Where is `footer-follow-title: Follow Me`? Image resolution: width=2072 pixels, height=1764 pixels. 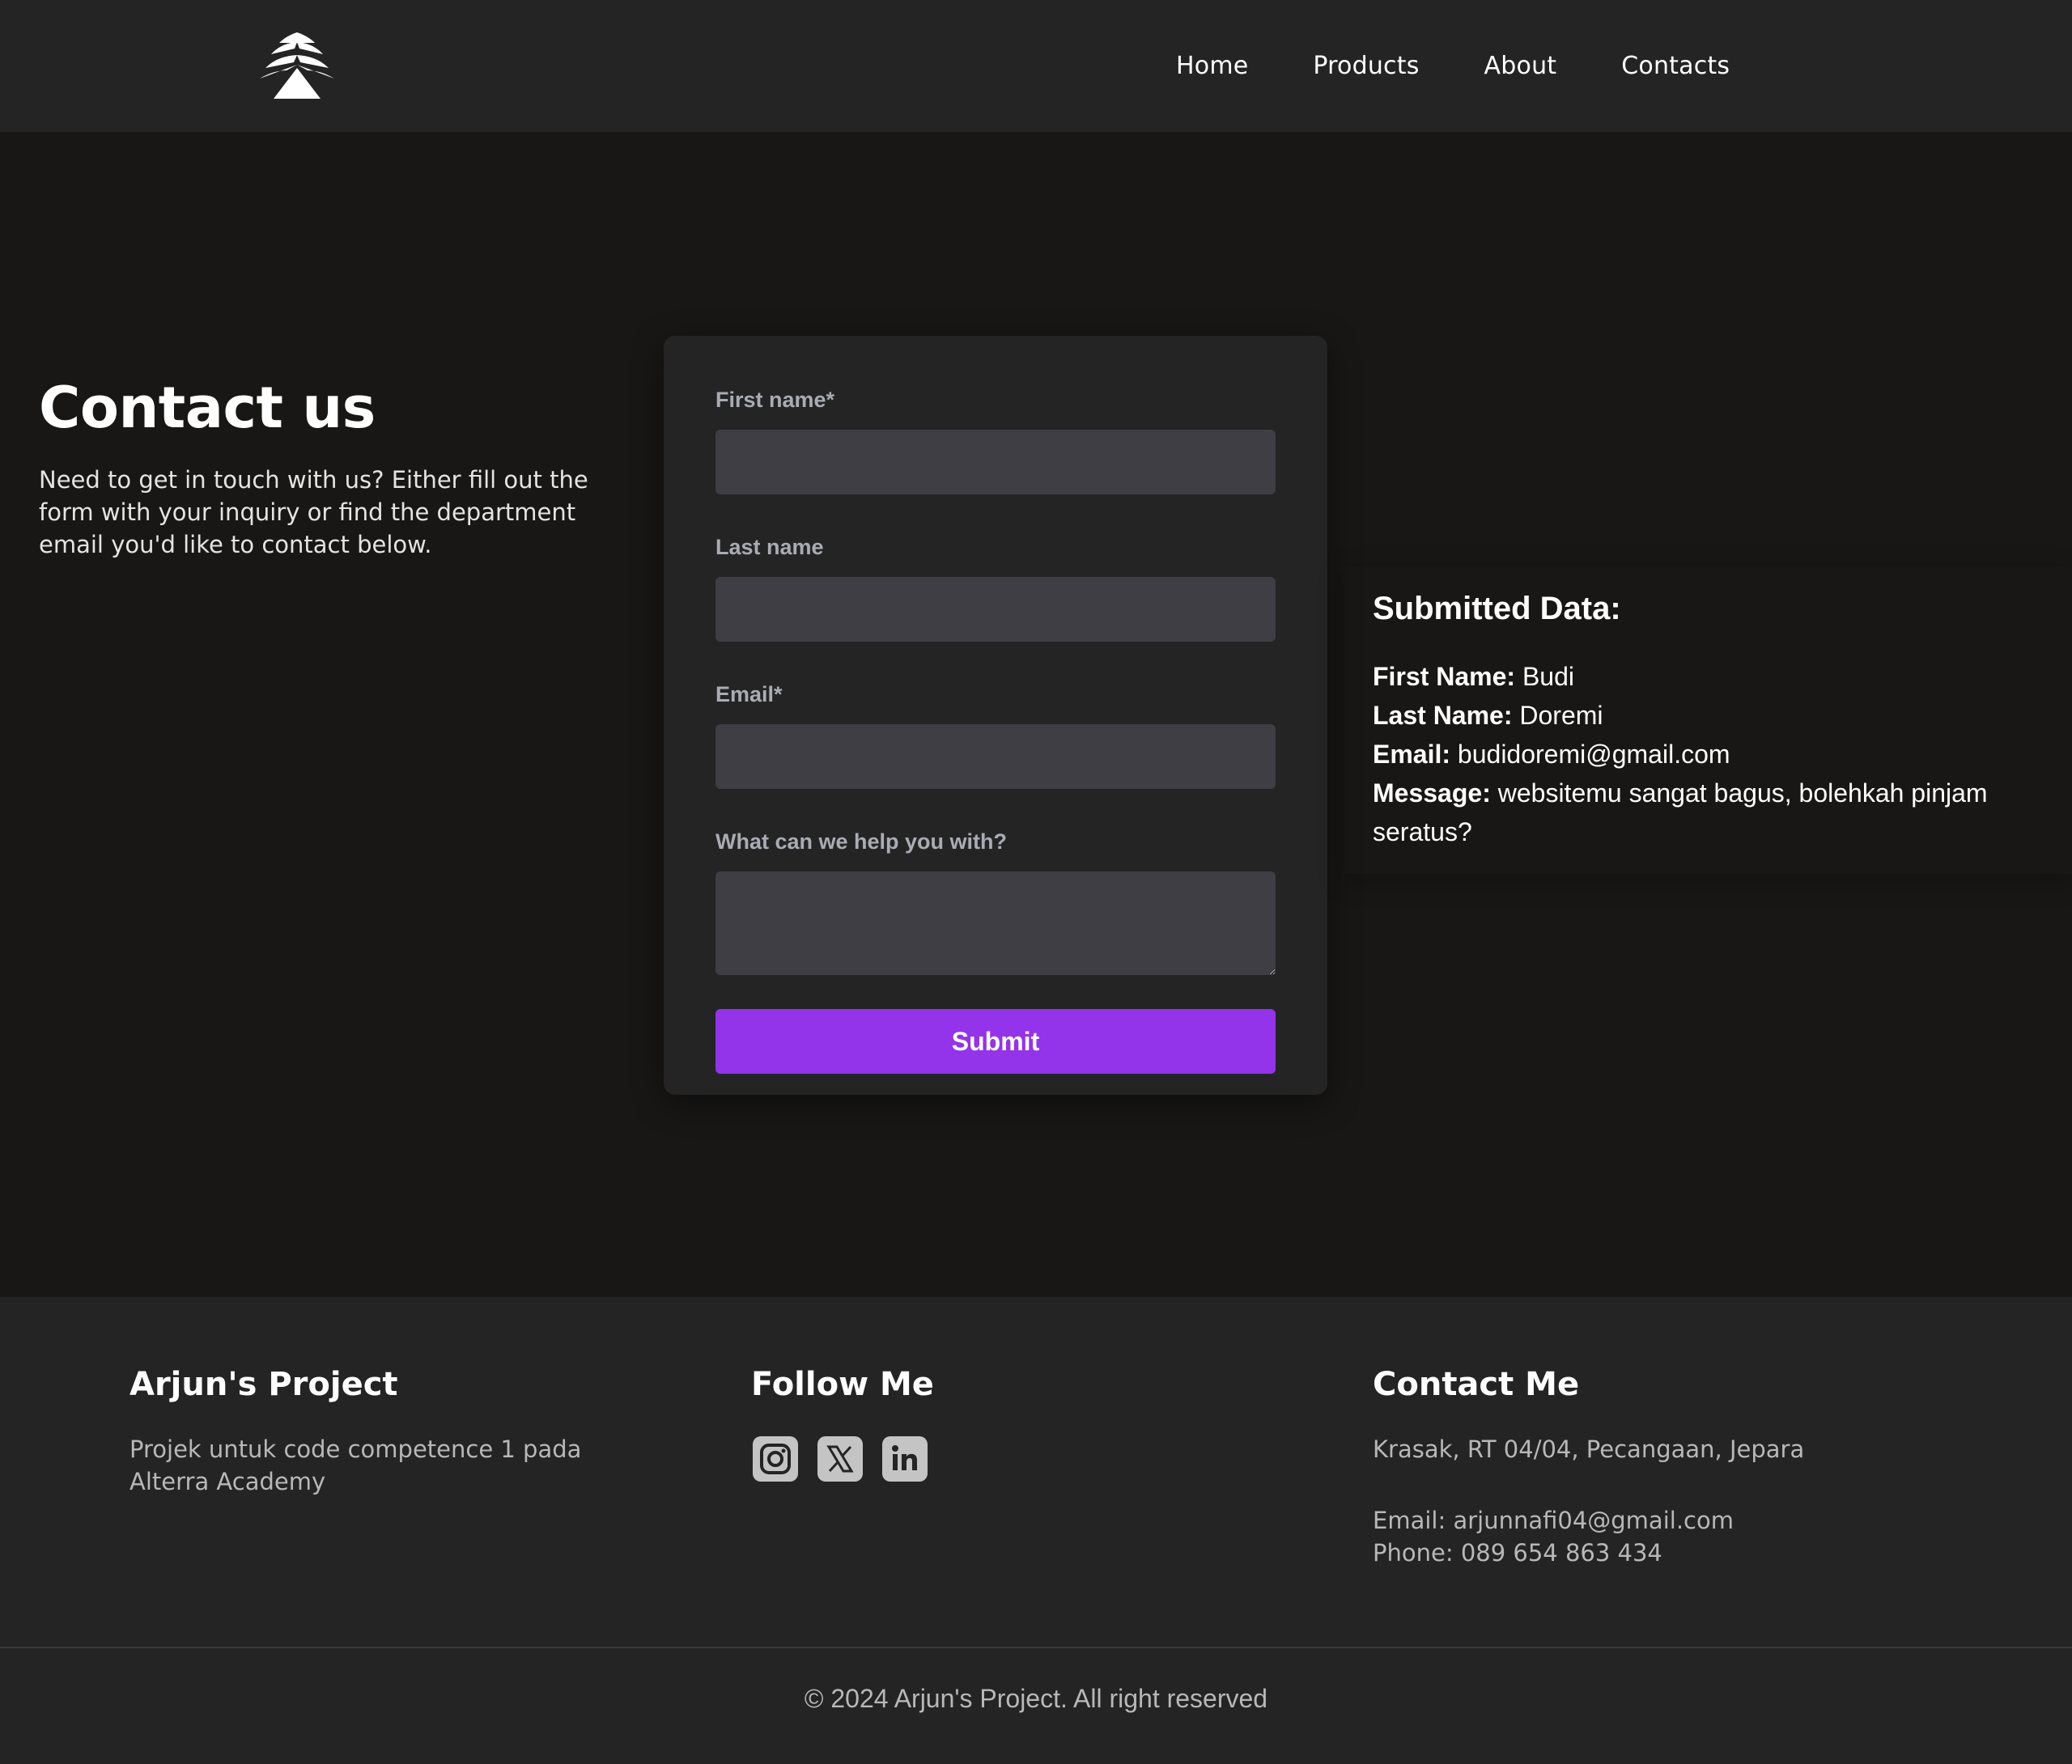
footer-follow-title: Follow Me is located at coordinates (842, 1384).